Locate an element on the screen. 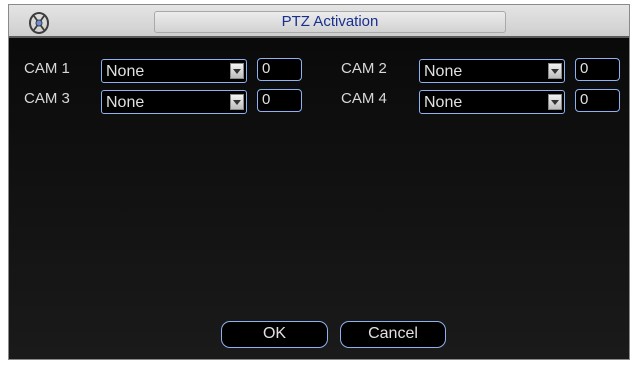 The width and height of the screenshot is (638, 367). cam-2-label: CAM 2 is located at coordinates (364, 68).